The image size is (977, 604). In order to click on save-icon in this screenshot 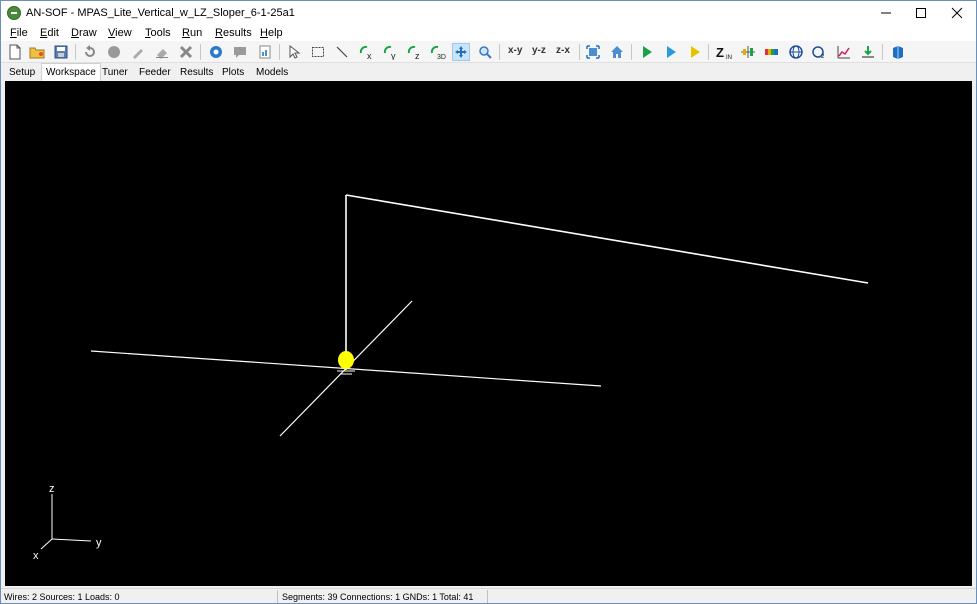, I will do `click(61, 52)`.